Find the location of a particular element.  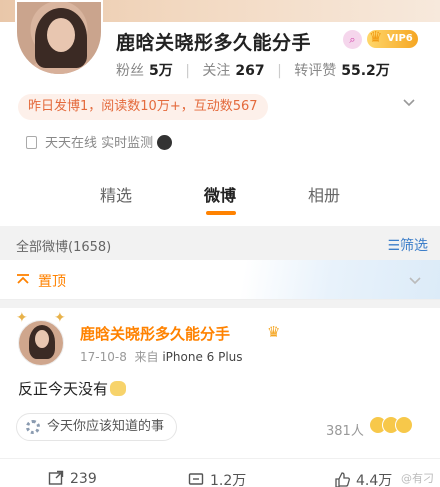

filter-button: ☰筛选 is located at coordinates (407, 245).